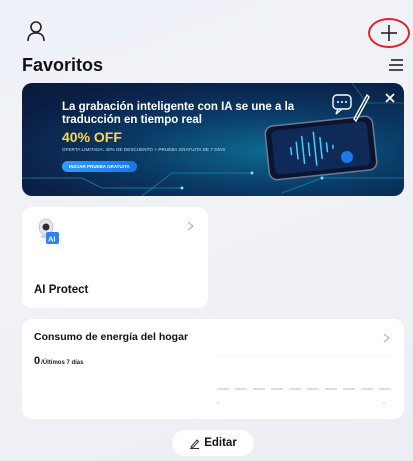  Describe the element at coordinates (220, 443) in the screenshot. I see `edit-label: Editar` at that location.